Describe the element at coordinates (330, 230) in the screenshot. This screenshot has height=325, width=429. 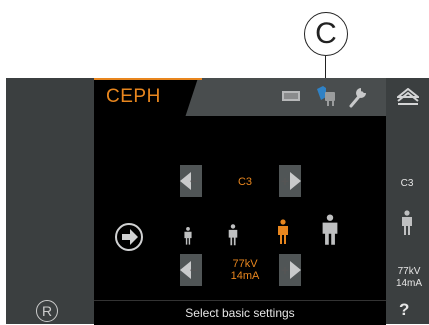
I see `patient-size-adult-large` at that location.